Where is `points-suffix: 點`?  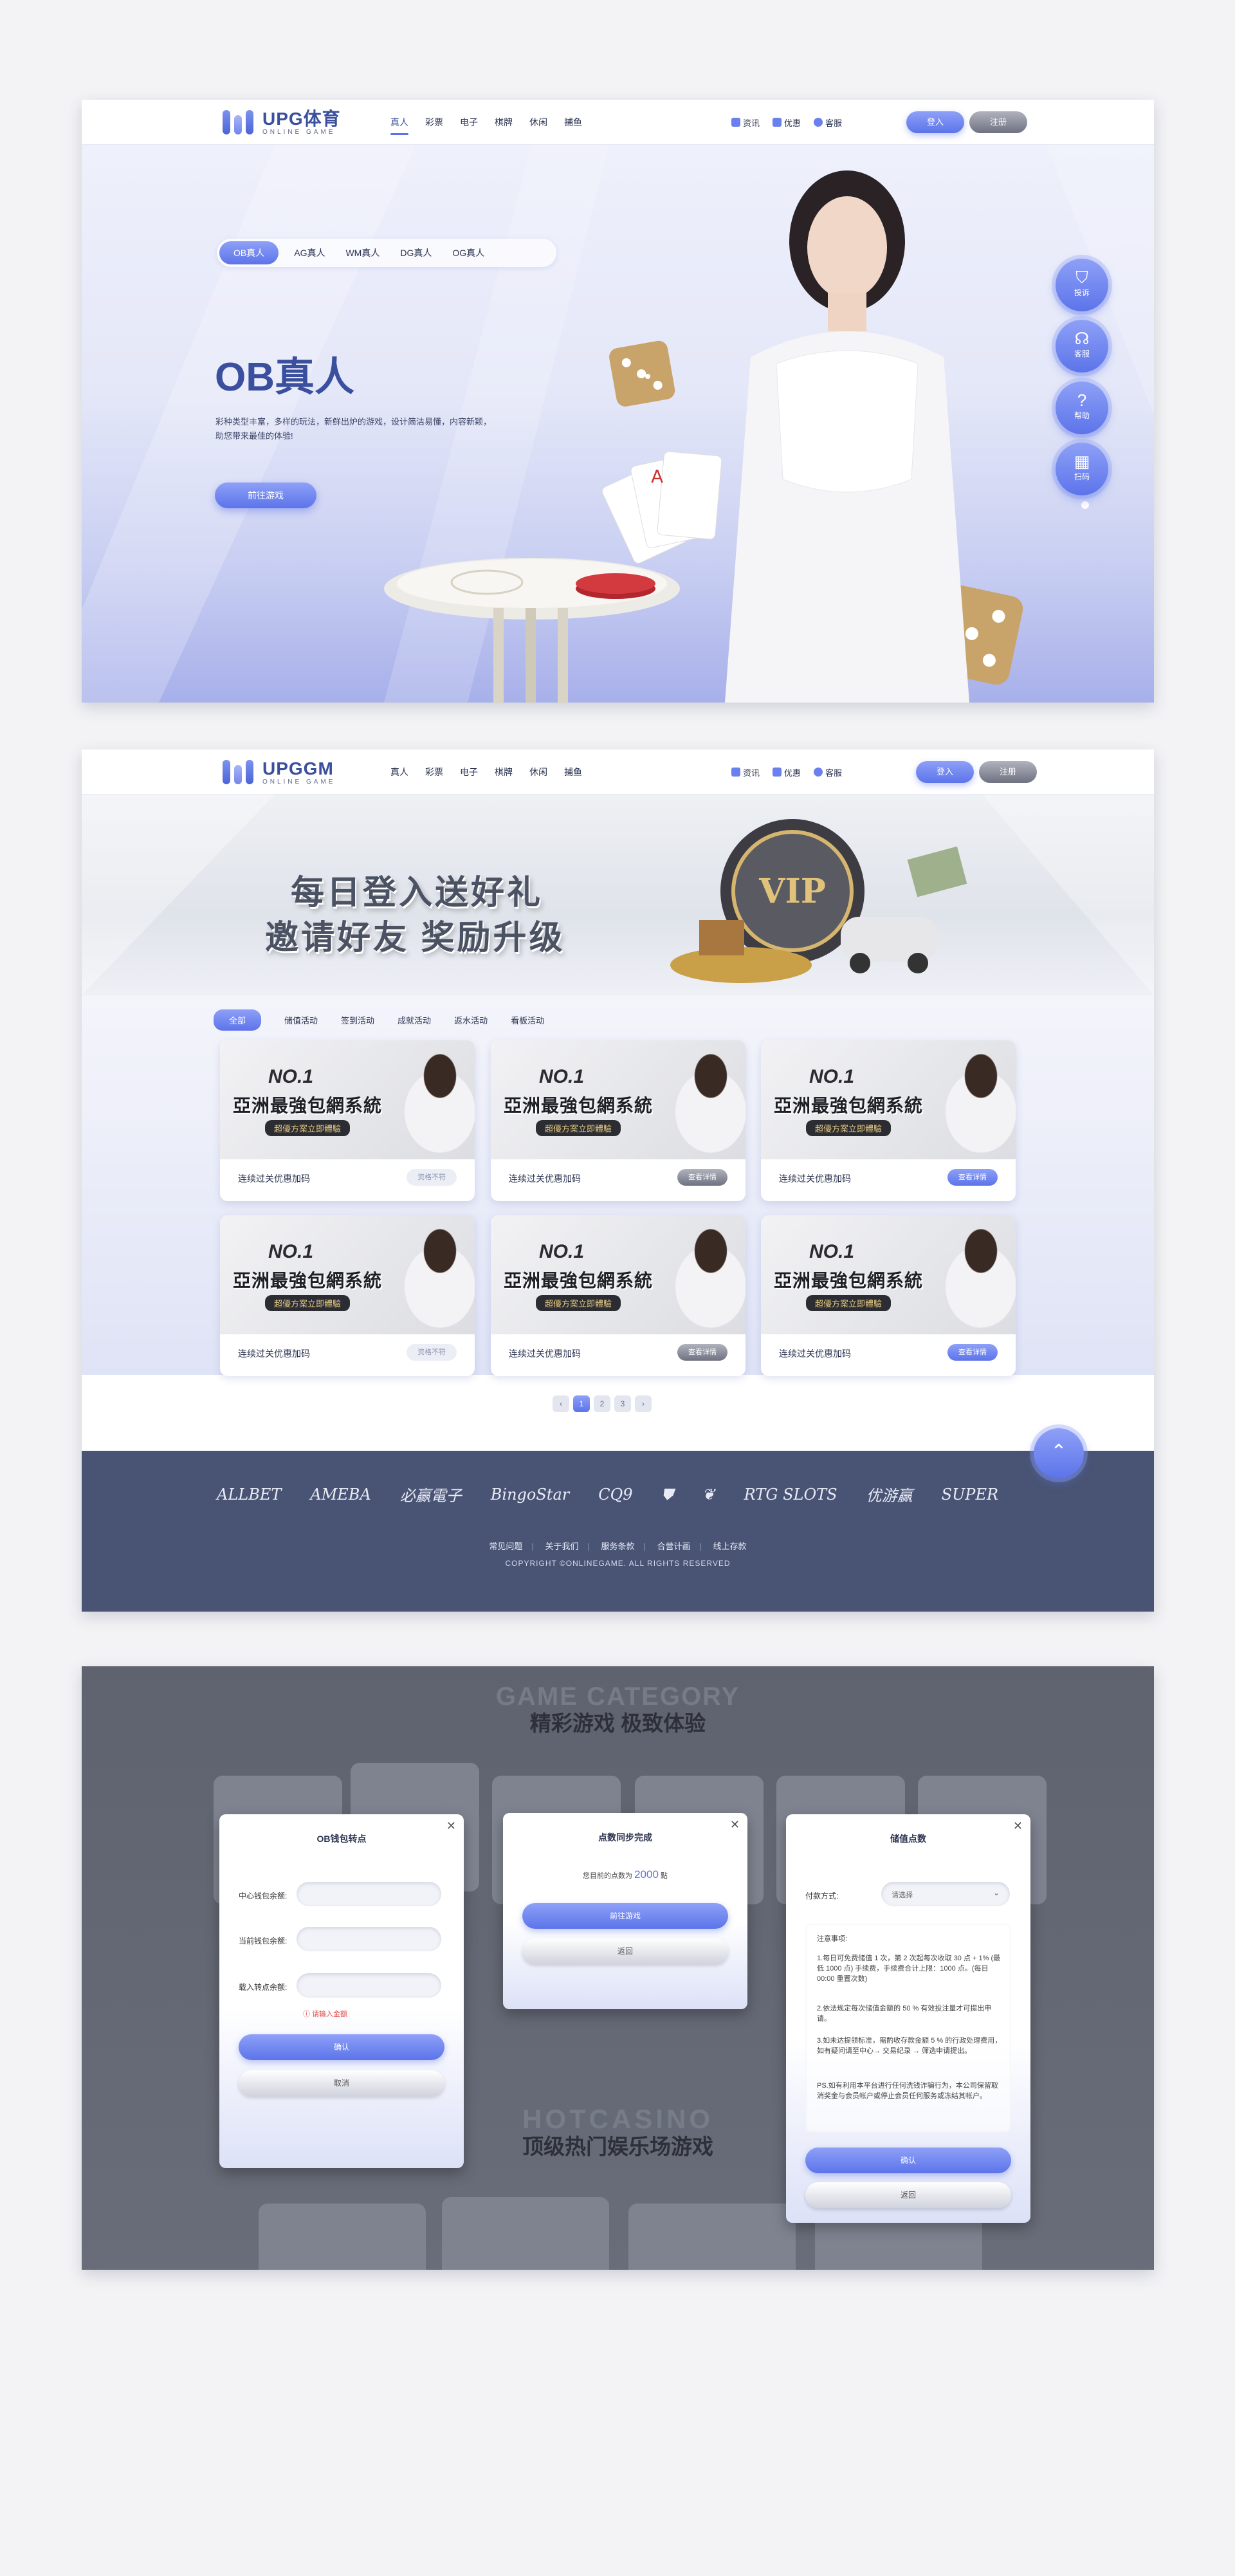 points-suffix: 點 is located at coordinates (664, 1876).